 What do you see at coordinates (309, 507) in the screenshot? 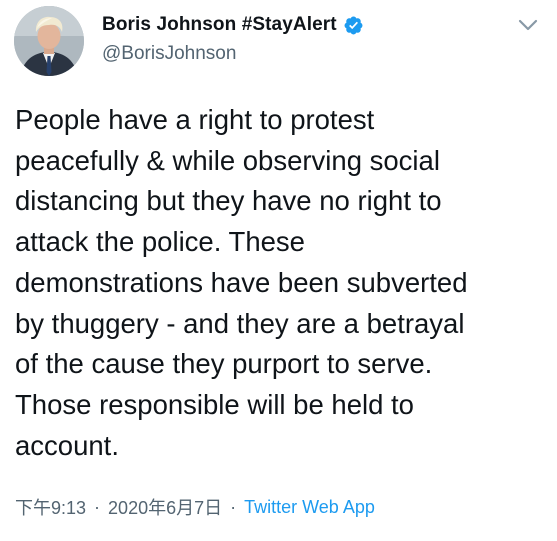
I see `tweet-source-link: Twitter Web App` at bounding box center [309, 507].